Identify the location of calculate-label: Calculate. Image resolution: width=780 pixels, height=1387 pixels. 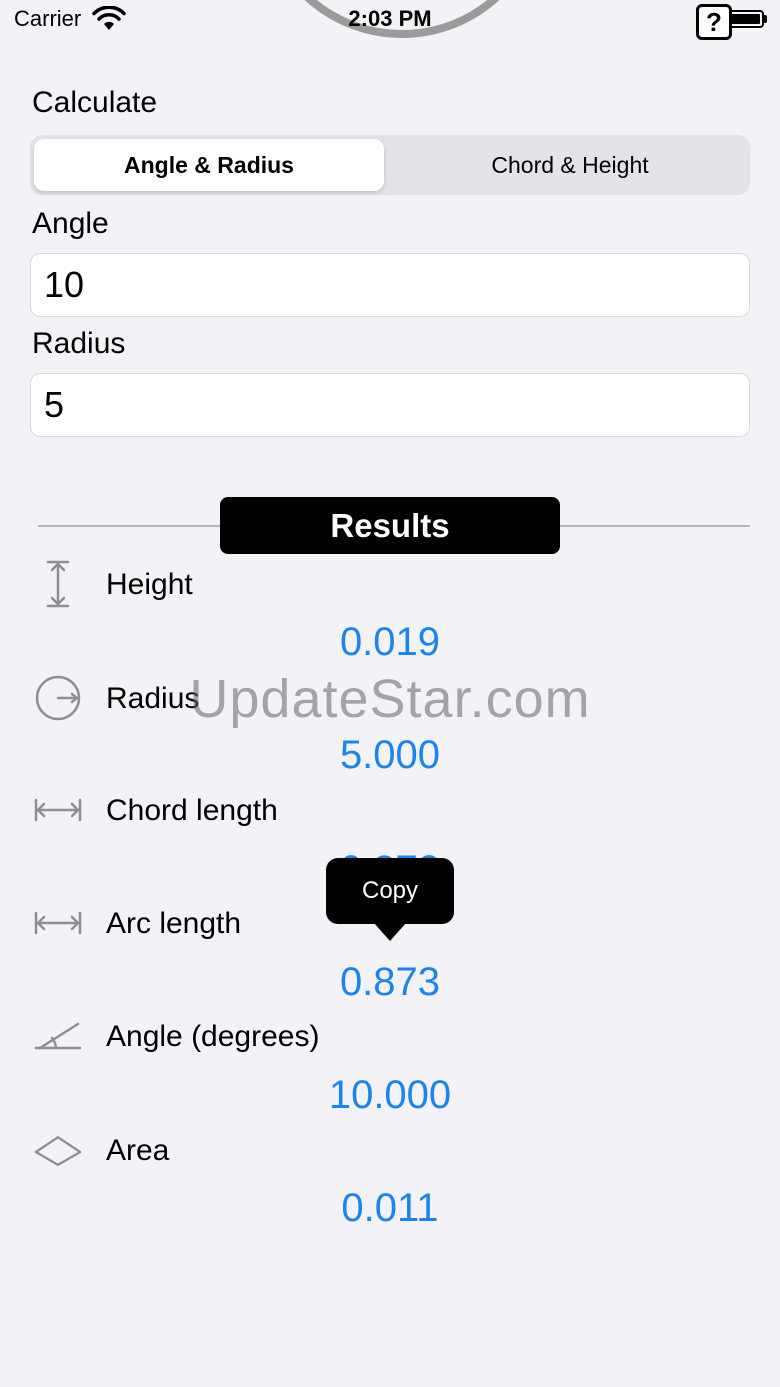
(95, 102).